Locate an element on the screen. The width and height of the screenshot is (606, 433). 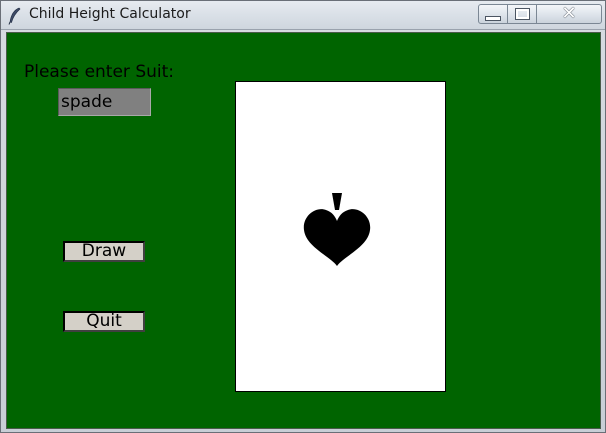
title-bar: Child Height Calculator ✕ is located at coordinates (303, 15).